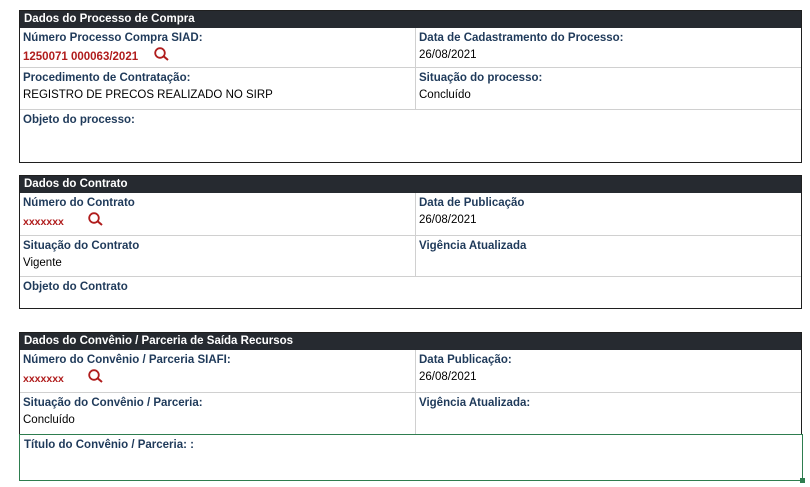  What do you see at coordinates (475, 403) in the screenshot?
I see `convenio-vigencia-label: Vigência Atualizada:` at bounding box center [475, 403].